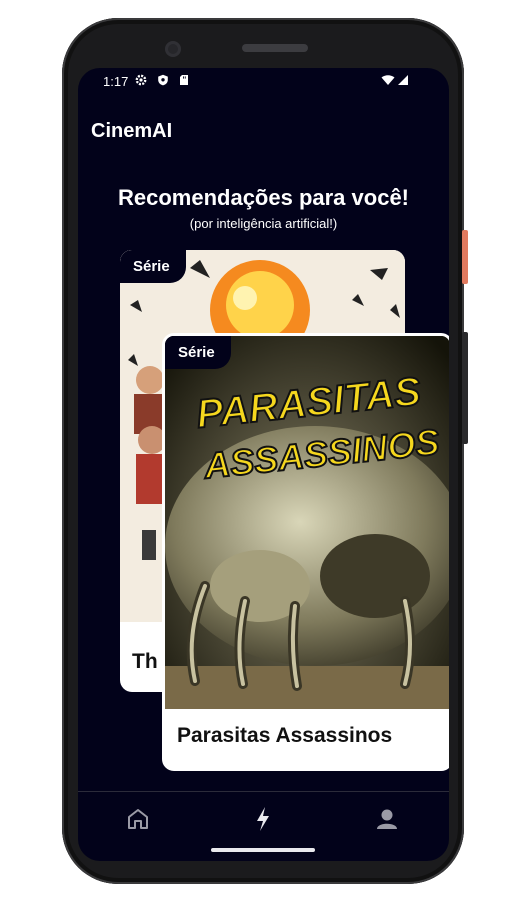  Describe the element at coordinates (275, 48) in the screenshot. I see `earpiece-speaker` at that location.